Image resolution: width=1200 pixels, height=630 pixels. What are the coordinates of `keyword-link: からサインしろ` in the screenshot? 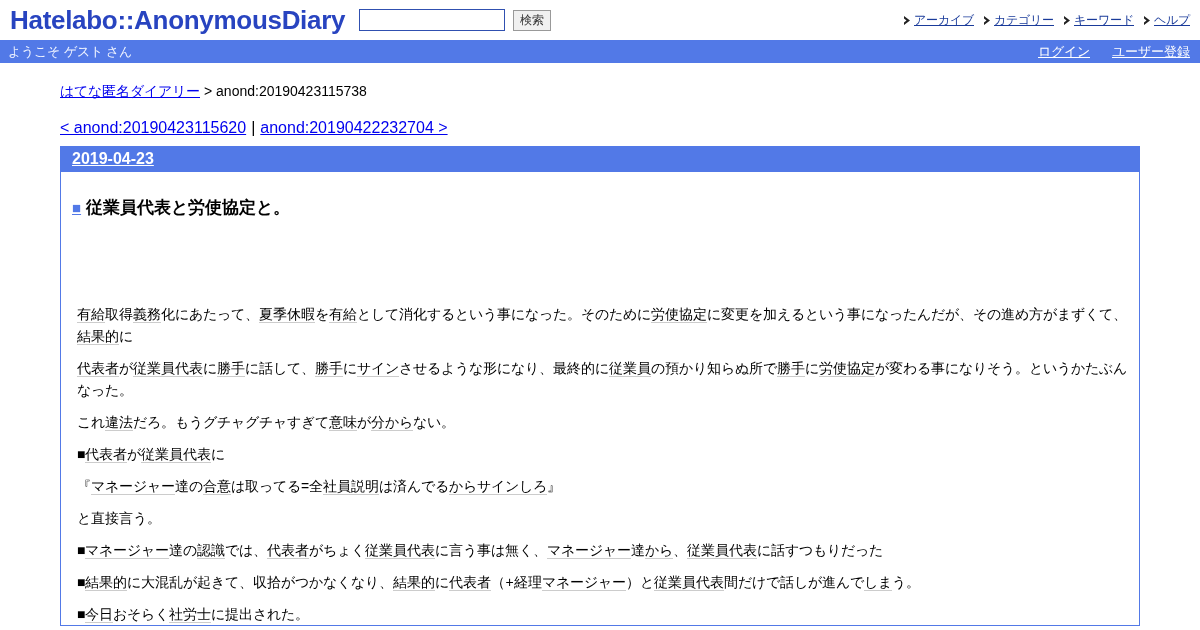 It's located at (498, 486).